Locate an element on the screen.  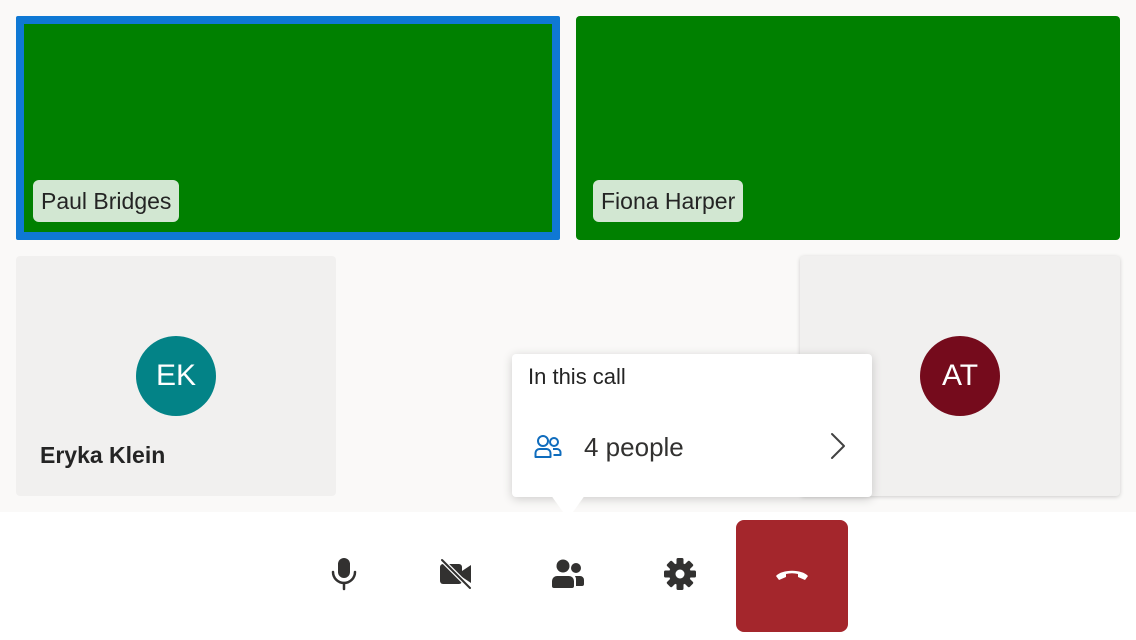
people-count: 4 people is located at coordinates (634, 447).